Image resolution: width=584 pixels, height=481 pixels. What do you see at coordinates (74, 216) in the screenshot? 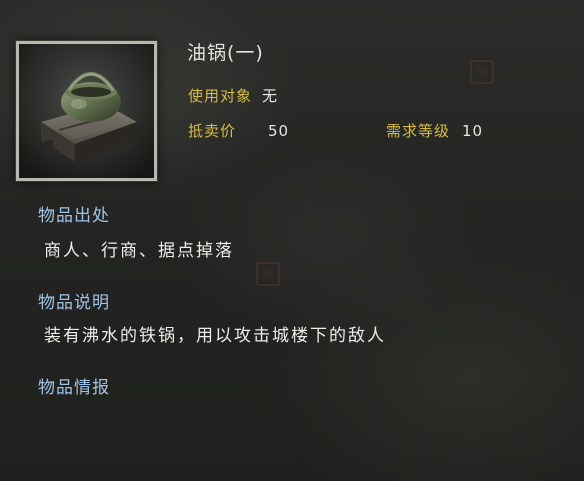
I see `item-source-title: 物品出处` at bounding box center [74, 216].